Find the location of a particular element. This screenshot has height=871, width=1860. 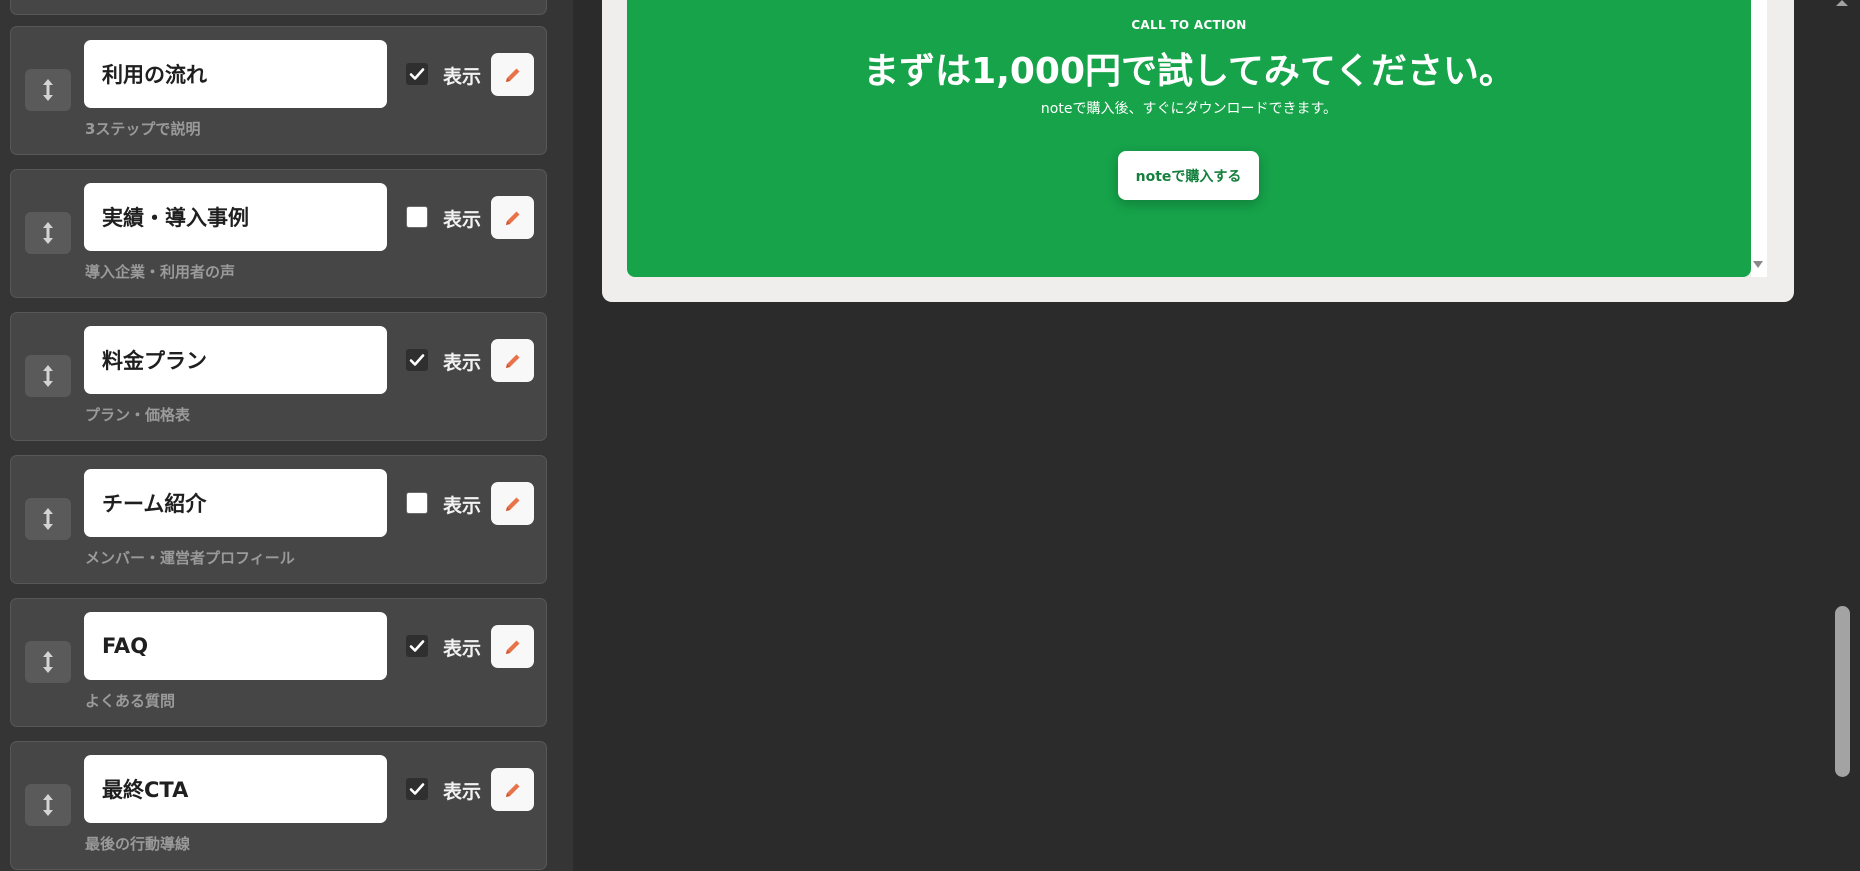

section-card: 最後の行動導線 表示 is located at coordinates (278, 805).